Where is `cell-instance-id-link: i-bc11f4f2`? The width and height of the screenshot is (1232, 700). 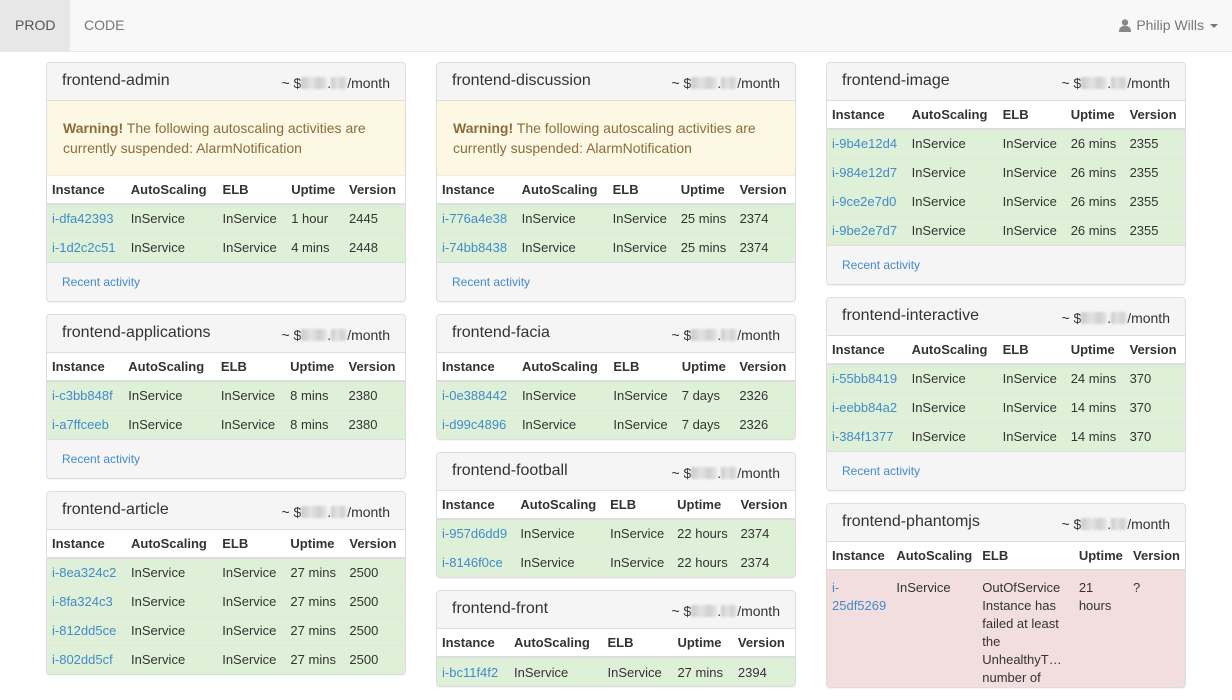
cell-instance-id-link: i-bc11f4f2 is located at coordinates (473, 671).